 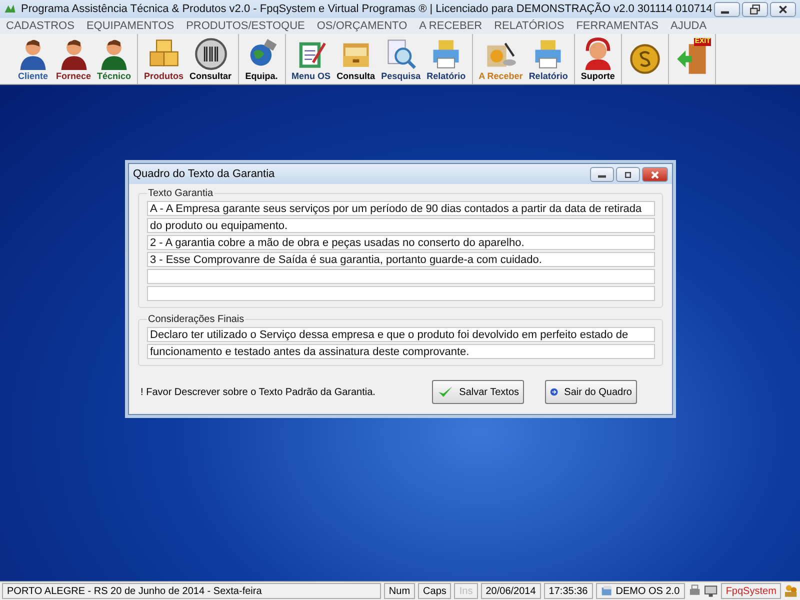 What do you see at coordinates (211, 54) in the screenshot?
I see `barcode-icon` at bounding box center [211, 54].